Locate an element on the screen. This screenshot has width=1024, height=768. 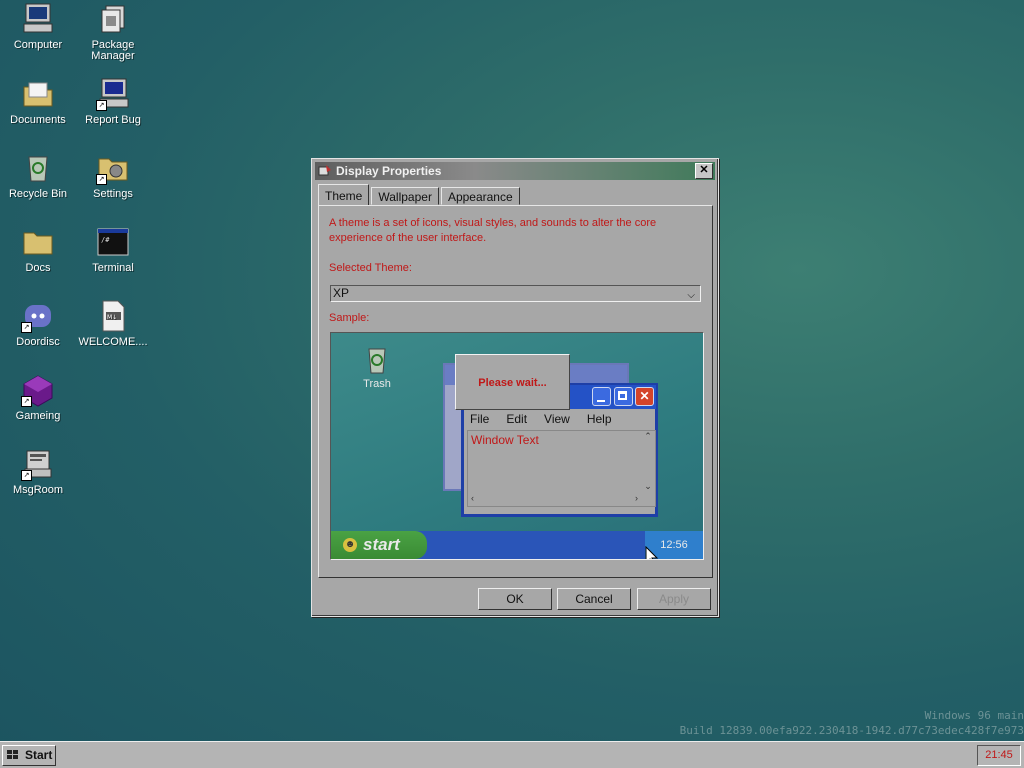
sample-window-body: File Edit View Help Window Text ⌃ ⌄ ‹ › is located at coordinates (560, 461).